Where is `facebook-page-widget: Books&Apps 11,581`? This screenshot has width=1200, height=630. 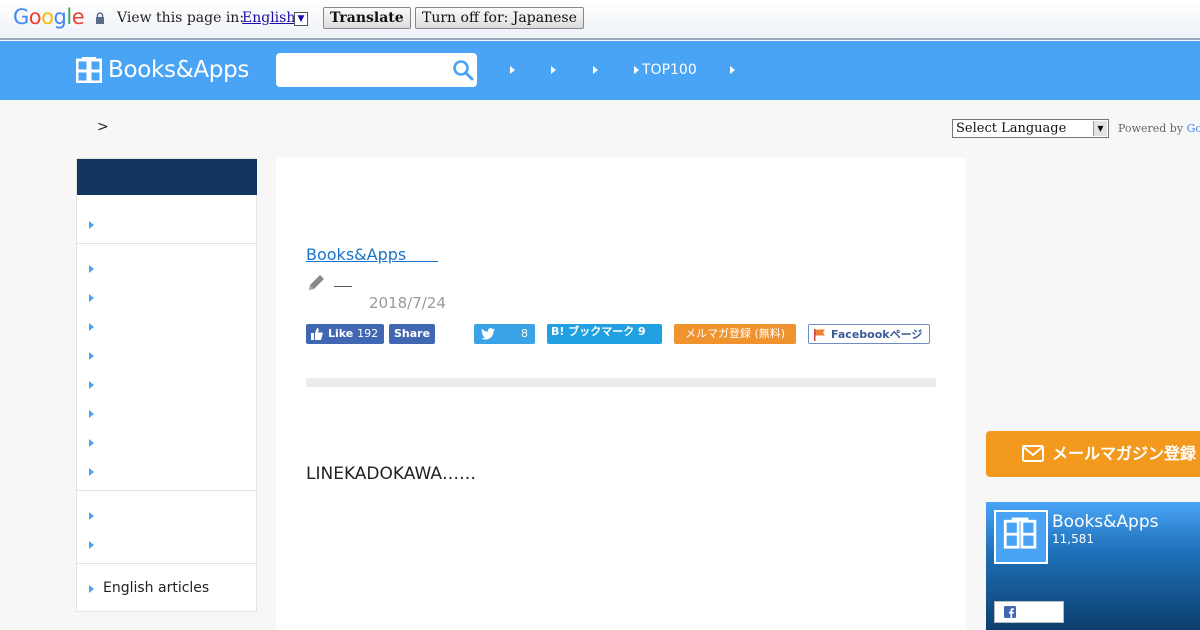
facebook-page-widget: Books&Apps 11,581 is located at coordinates (1093, 566).